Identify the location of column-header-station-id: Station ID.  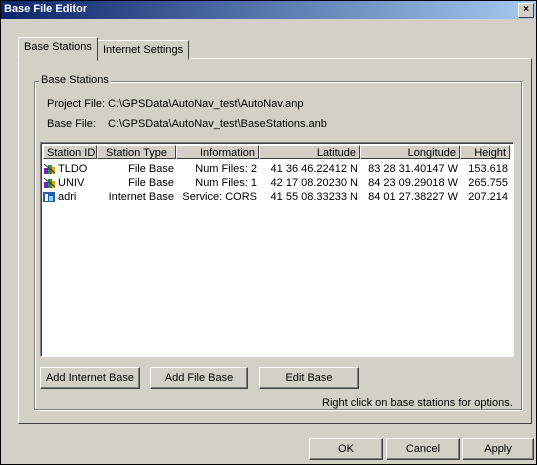
(70, 152).